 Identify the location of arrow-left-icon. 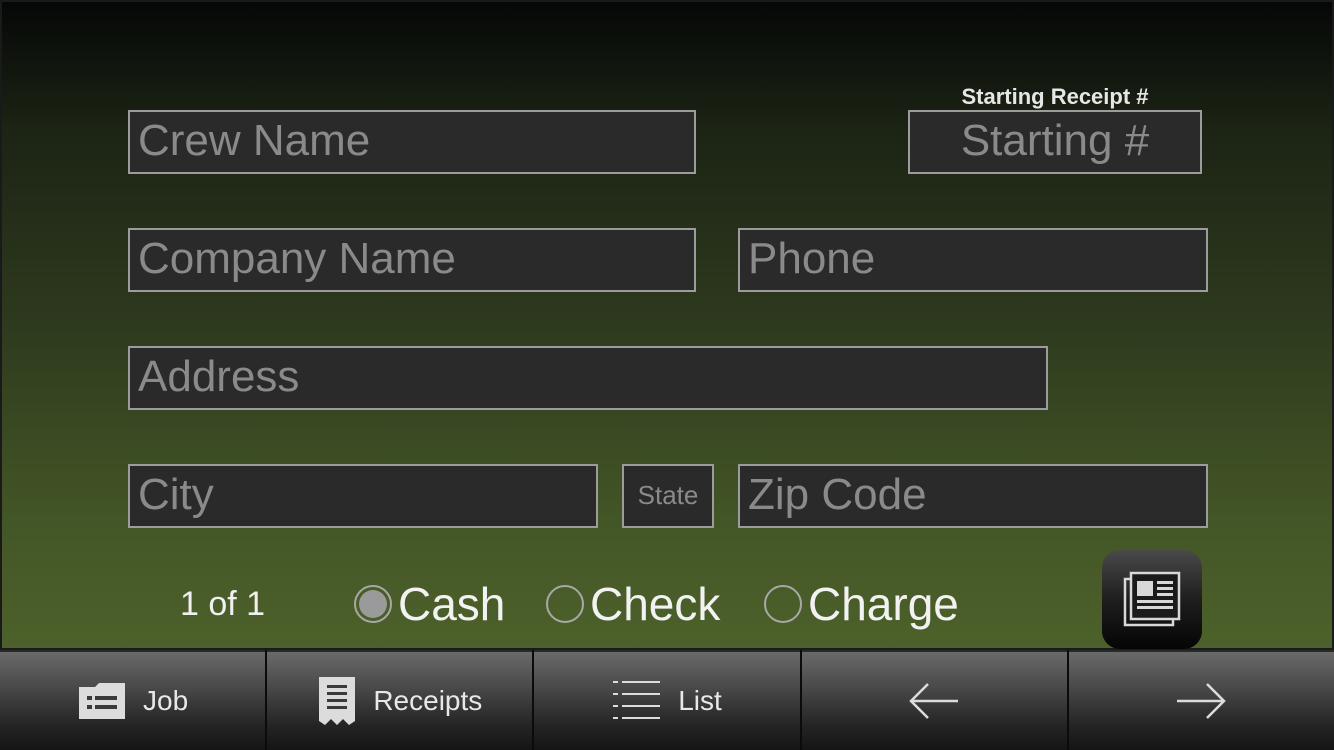
(934, 701).